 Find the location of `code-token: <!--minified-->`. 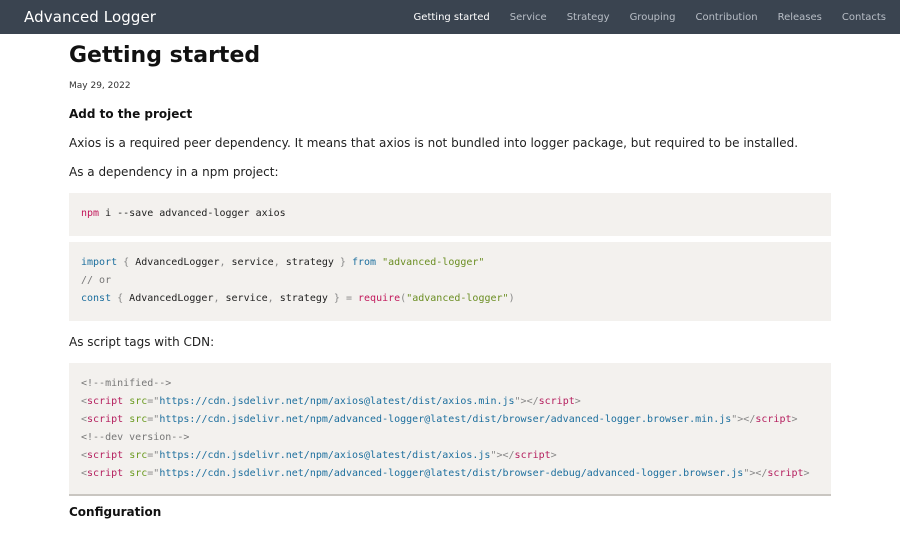

code-token: <!--minified--> is located at coordinates (126, 383).